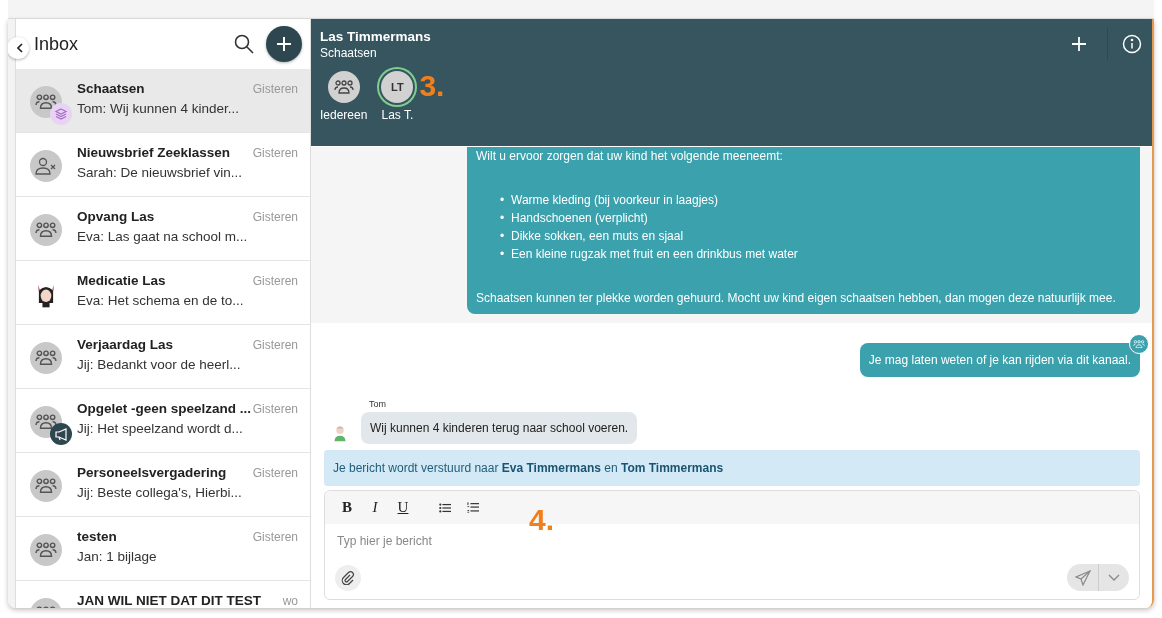 This screenshot has height=618, width=1162. I want to click on chevron-left-icon, so click(20, 48).